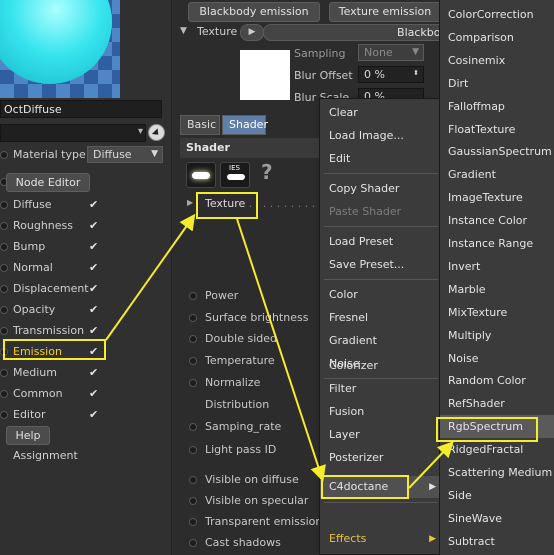 This screenshot has width=554, height=555. I want to click on expand-arrow-icon: ▶, so click(190, 202).